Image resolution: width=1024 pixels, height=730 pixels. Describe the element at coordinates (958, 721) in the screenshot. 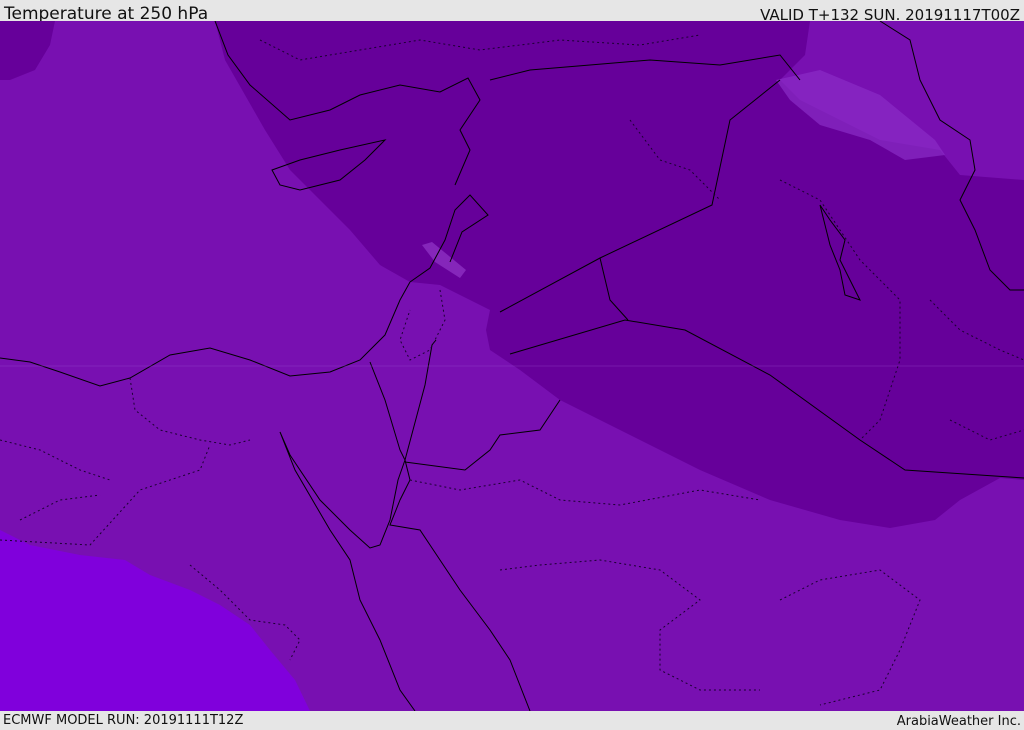

I see `credit-label: ArabiaWeather Inc.` at that location.